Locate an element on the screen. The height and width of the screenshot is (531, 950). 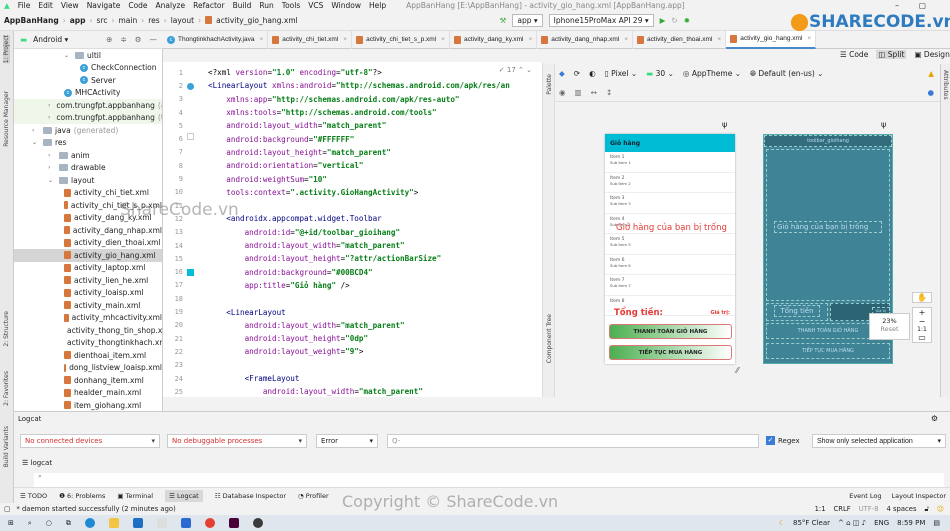
logcat-output: » is located at coordinates (489, 480).